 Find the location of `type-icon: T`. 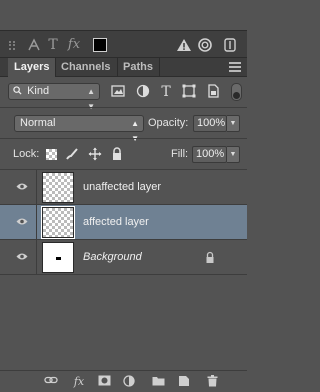

type-icon: T is located at coordinates (53, 45).